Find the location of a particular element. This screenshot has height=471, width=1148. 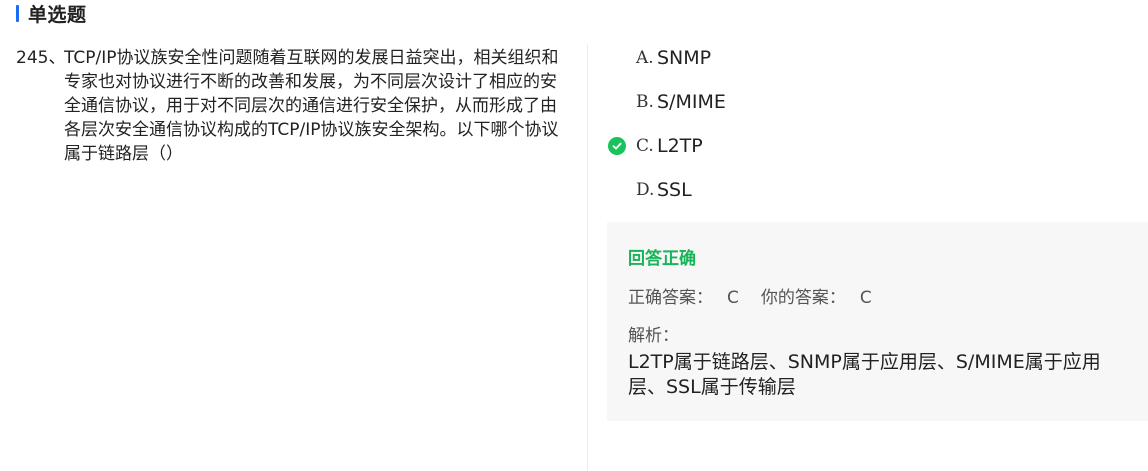

your-answer-value: C is located at coordinates (865, 298).